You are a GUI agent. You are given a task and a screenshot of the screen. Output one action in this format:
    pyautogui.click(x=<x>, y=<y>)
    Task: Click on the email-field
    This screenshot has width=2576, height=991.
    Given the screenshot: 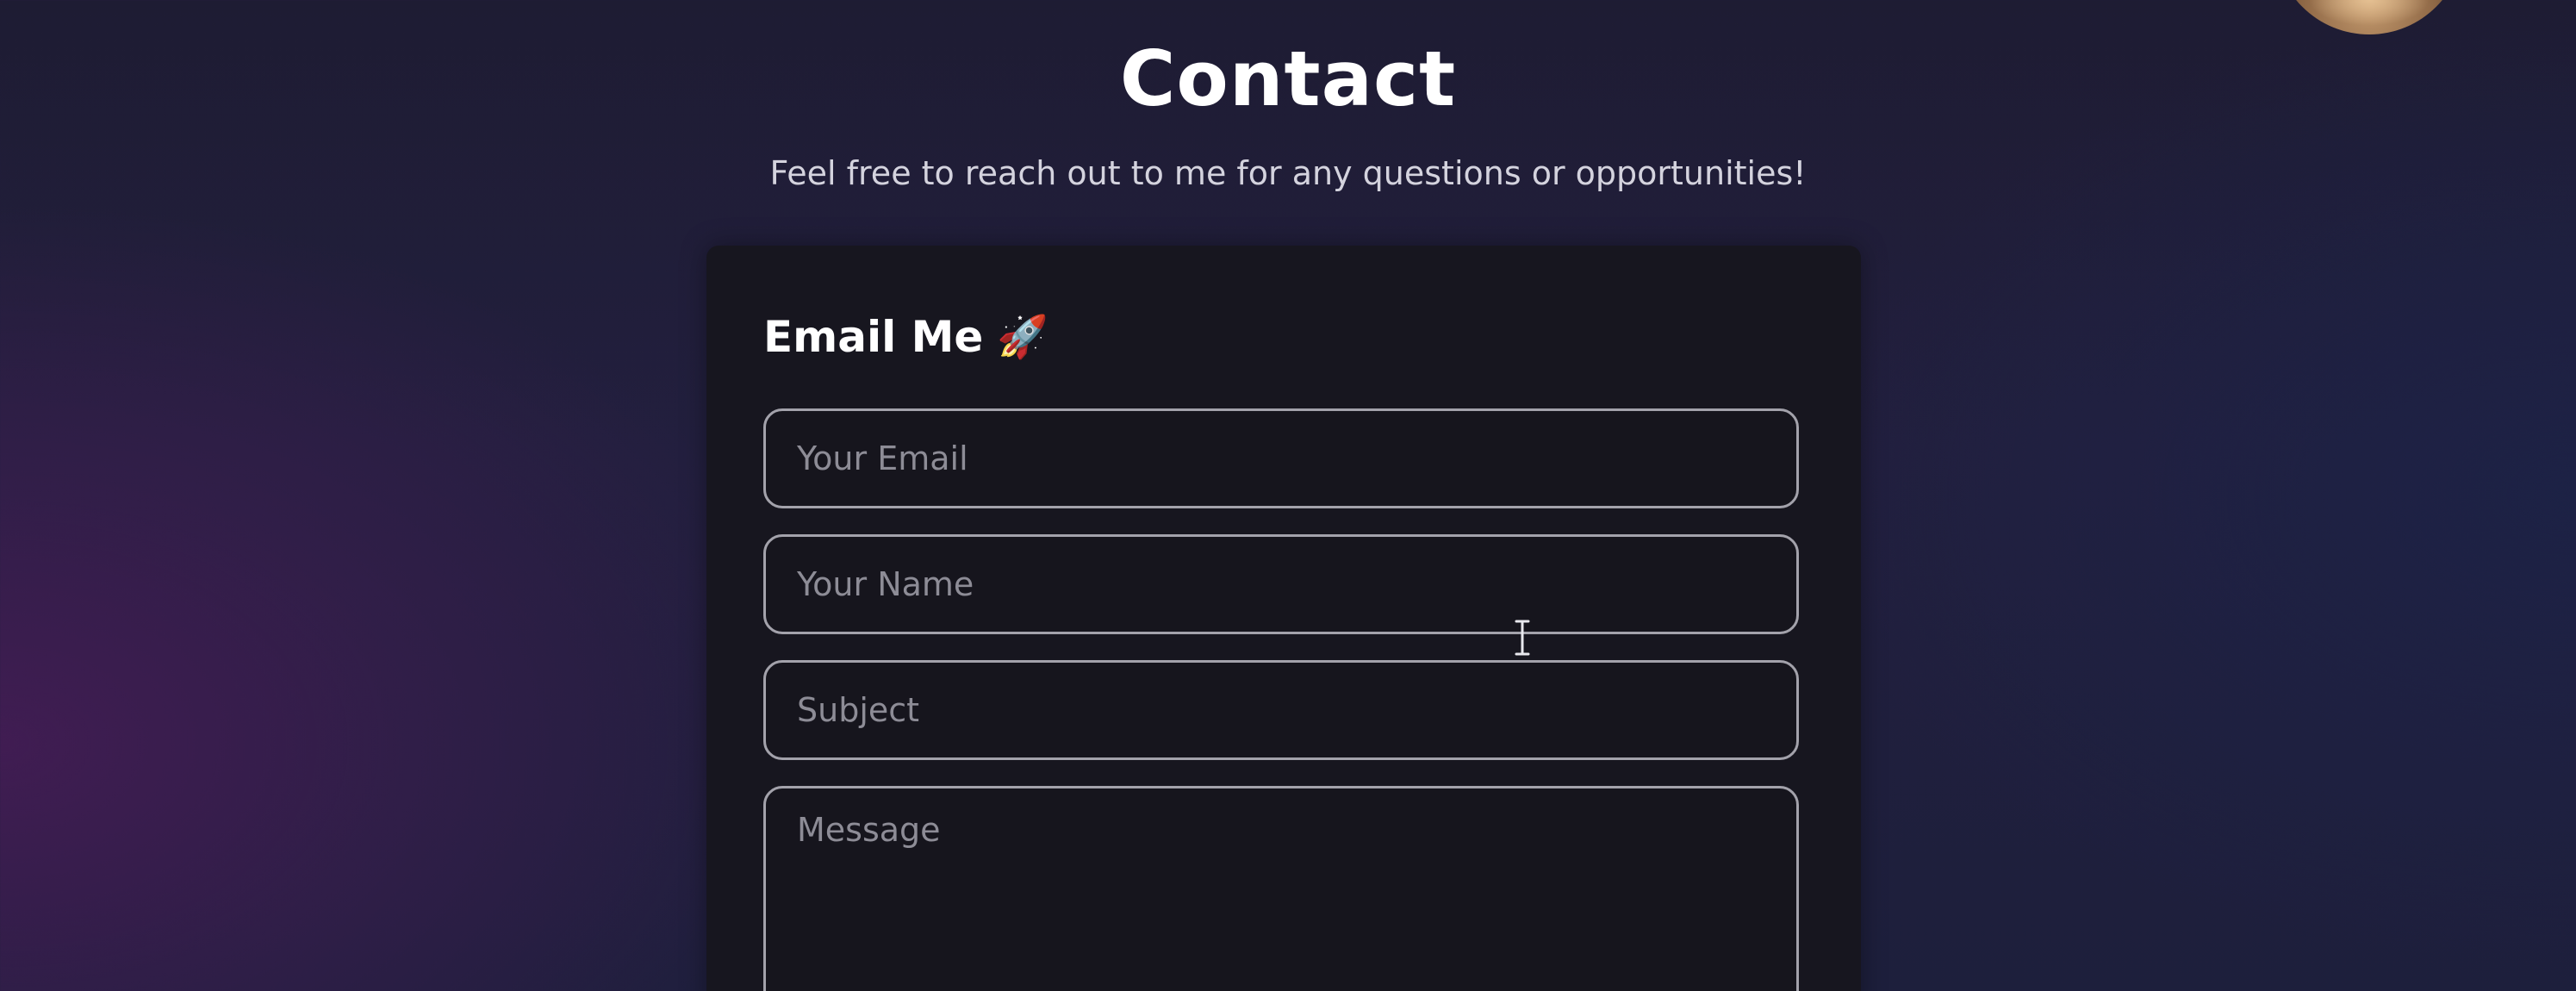 What is the action you would take?
    pyautogui.click(x=1281, y=458)
    